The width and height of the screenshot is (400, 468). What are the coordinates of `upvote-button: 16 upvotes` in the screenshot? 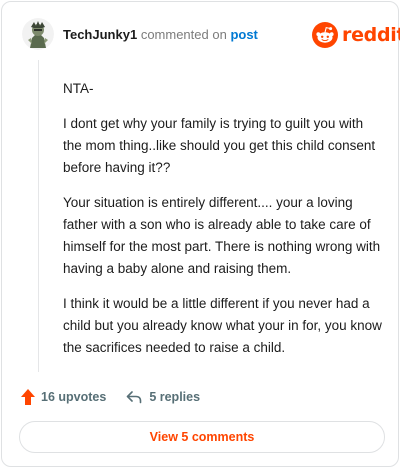 It's located at (63, 397).